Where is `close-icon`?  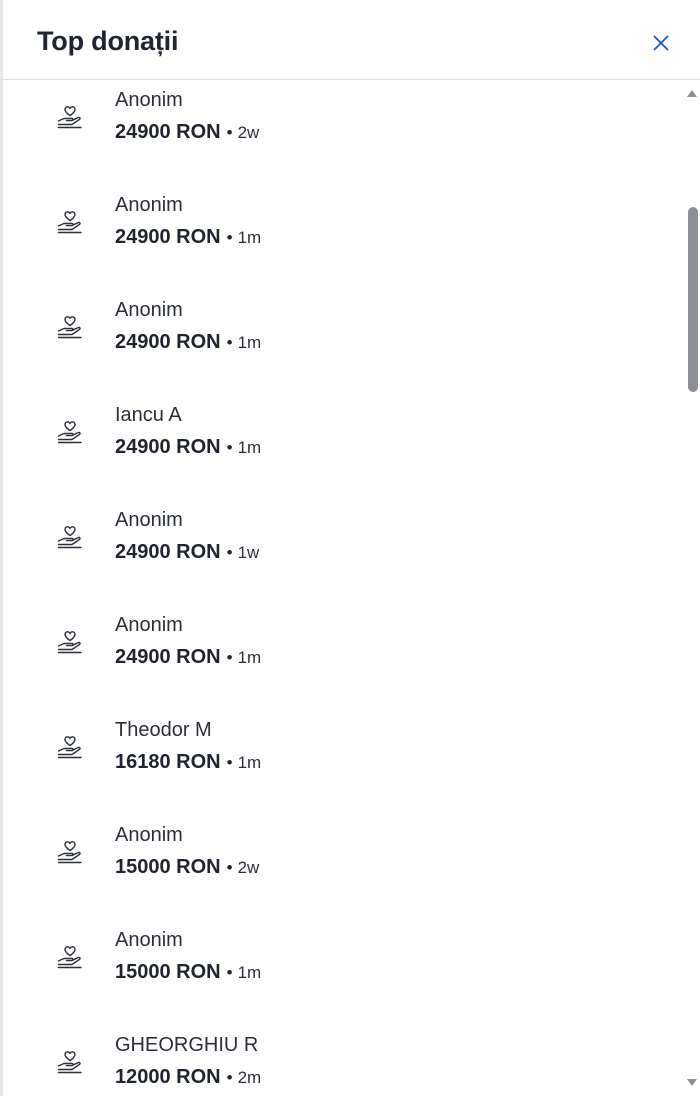
close-icon is located at coordinates (661, 43).